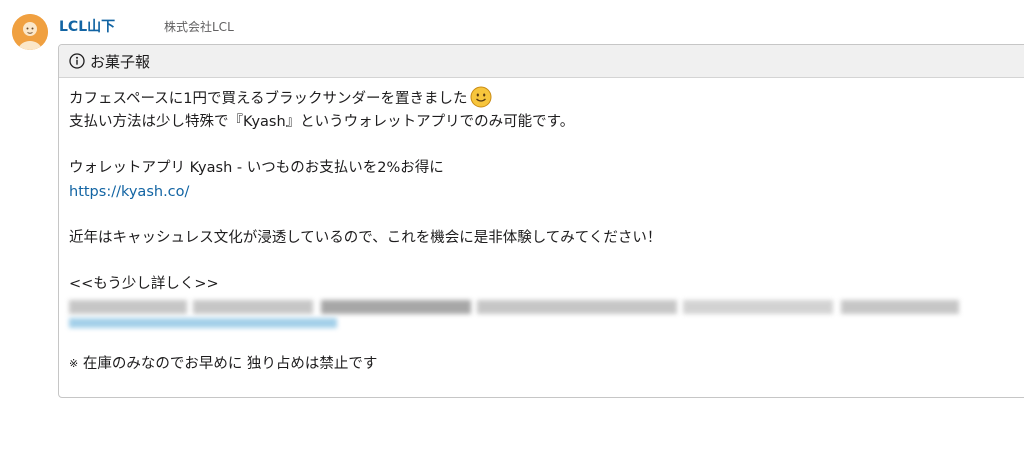 This screenshot has width=1024, height=466. What do you see at coordinates (546, 98) in the screenshot?
I see `body-line-1: カフェスペースに1円で買えるブラックサンダーを置きました` at bounding box center [546, 98].